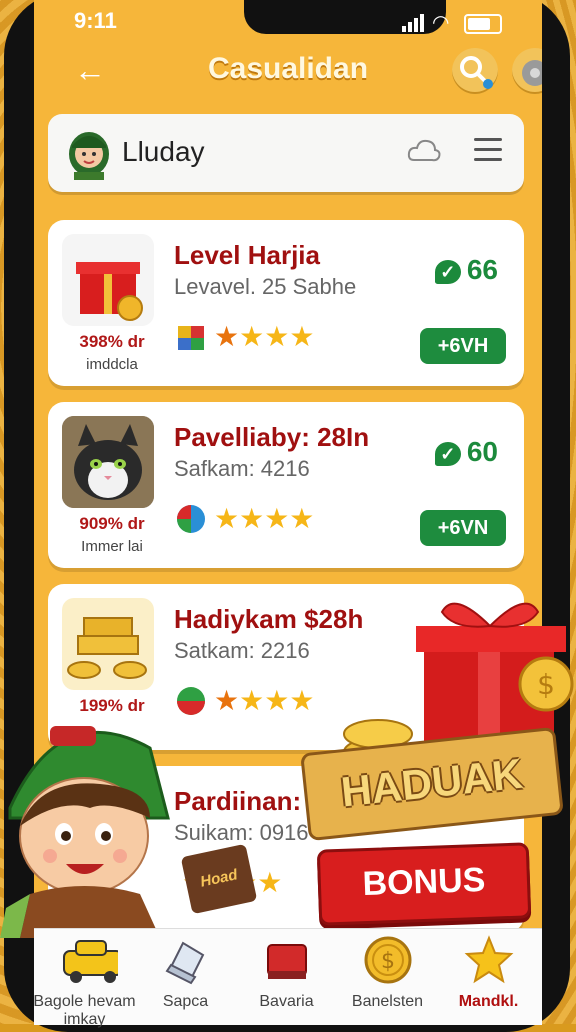 This screenshot has width=576, height=1032. I want to click on battery-icon, so click(483, 24).